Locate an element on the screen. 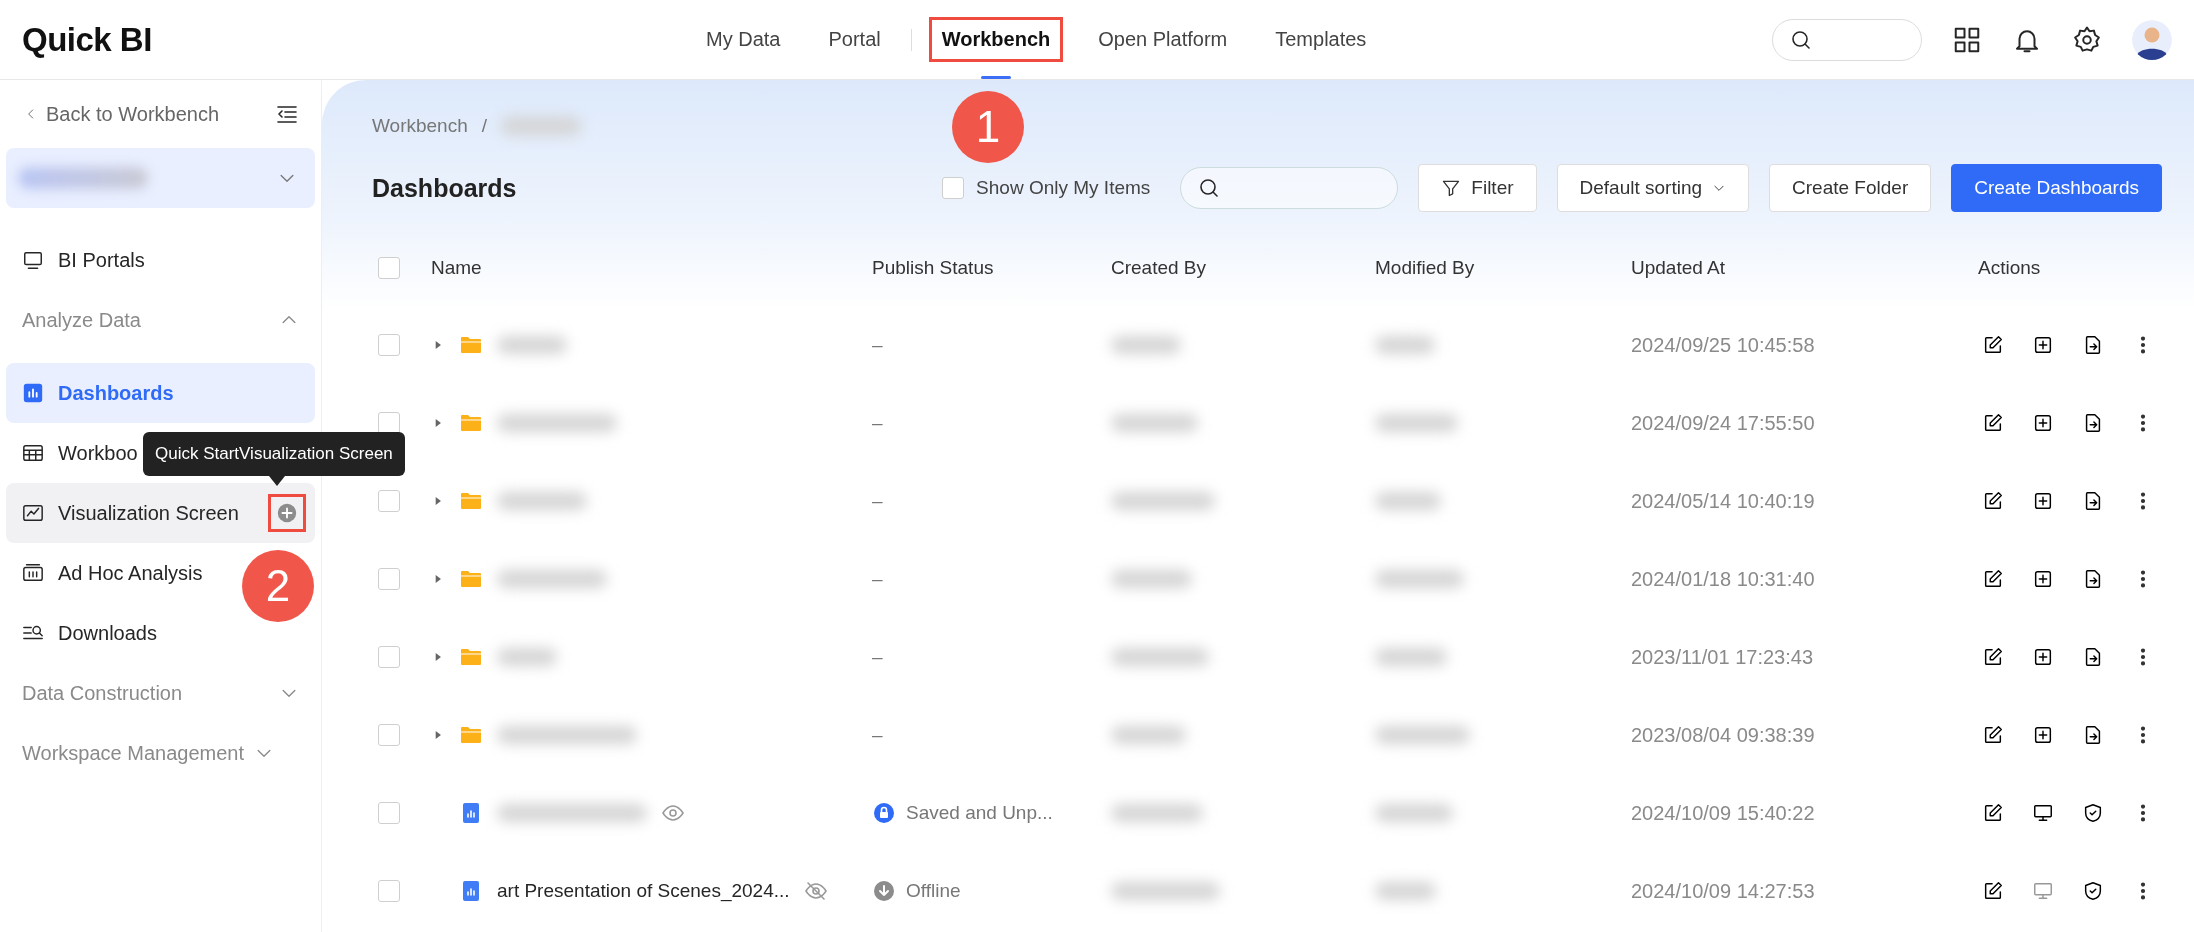 This screenshot has height=932, width=2194. column-header: Created By is located at coordinates (1159, 268).